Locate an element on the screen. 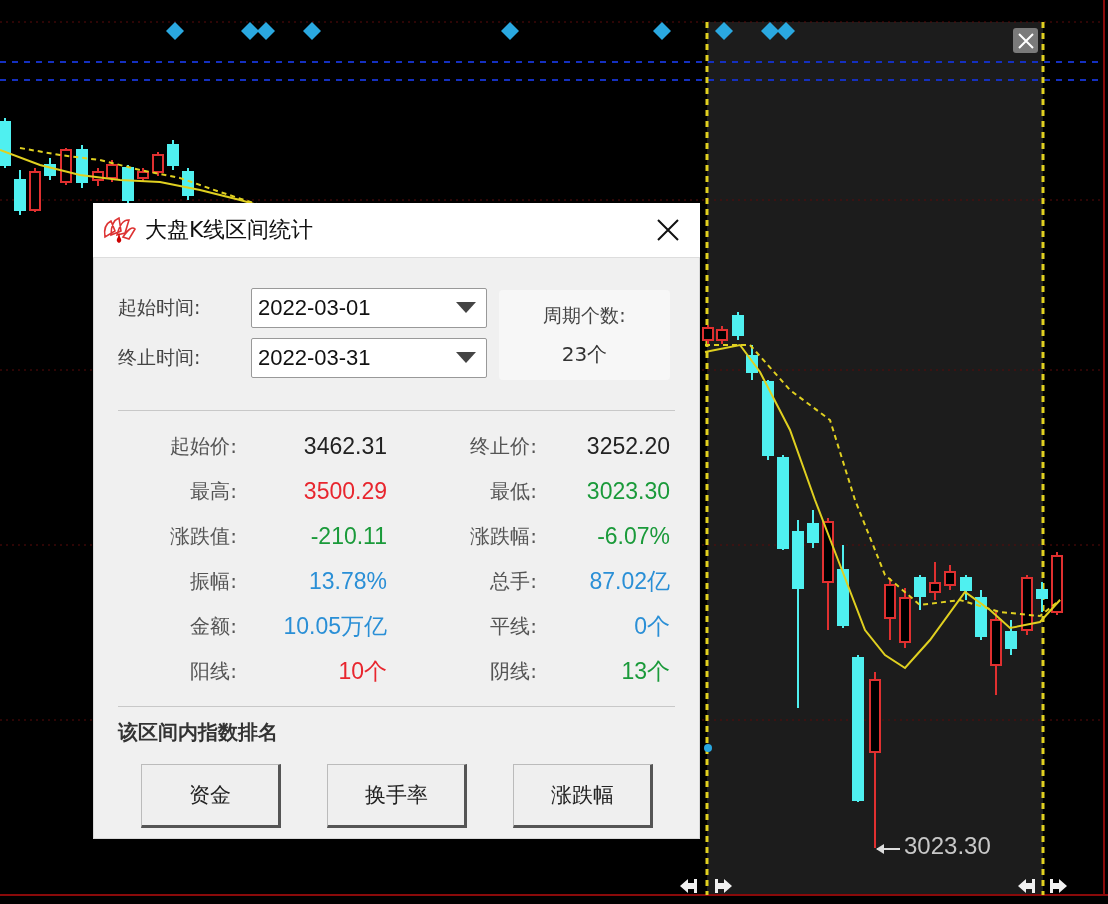 Image resolution: width=1108 pixels, height=904 pixels. leader-line is located at coordinates (888, 849).